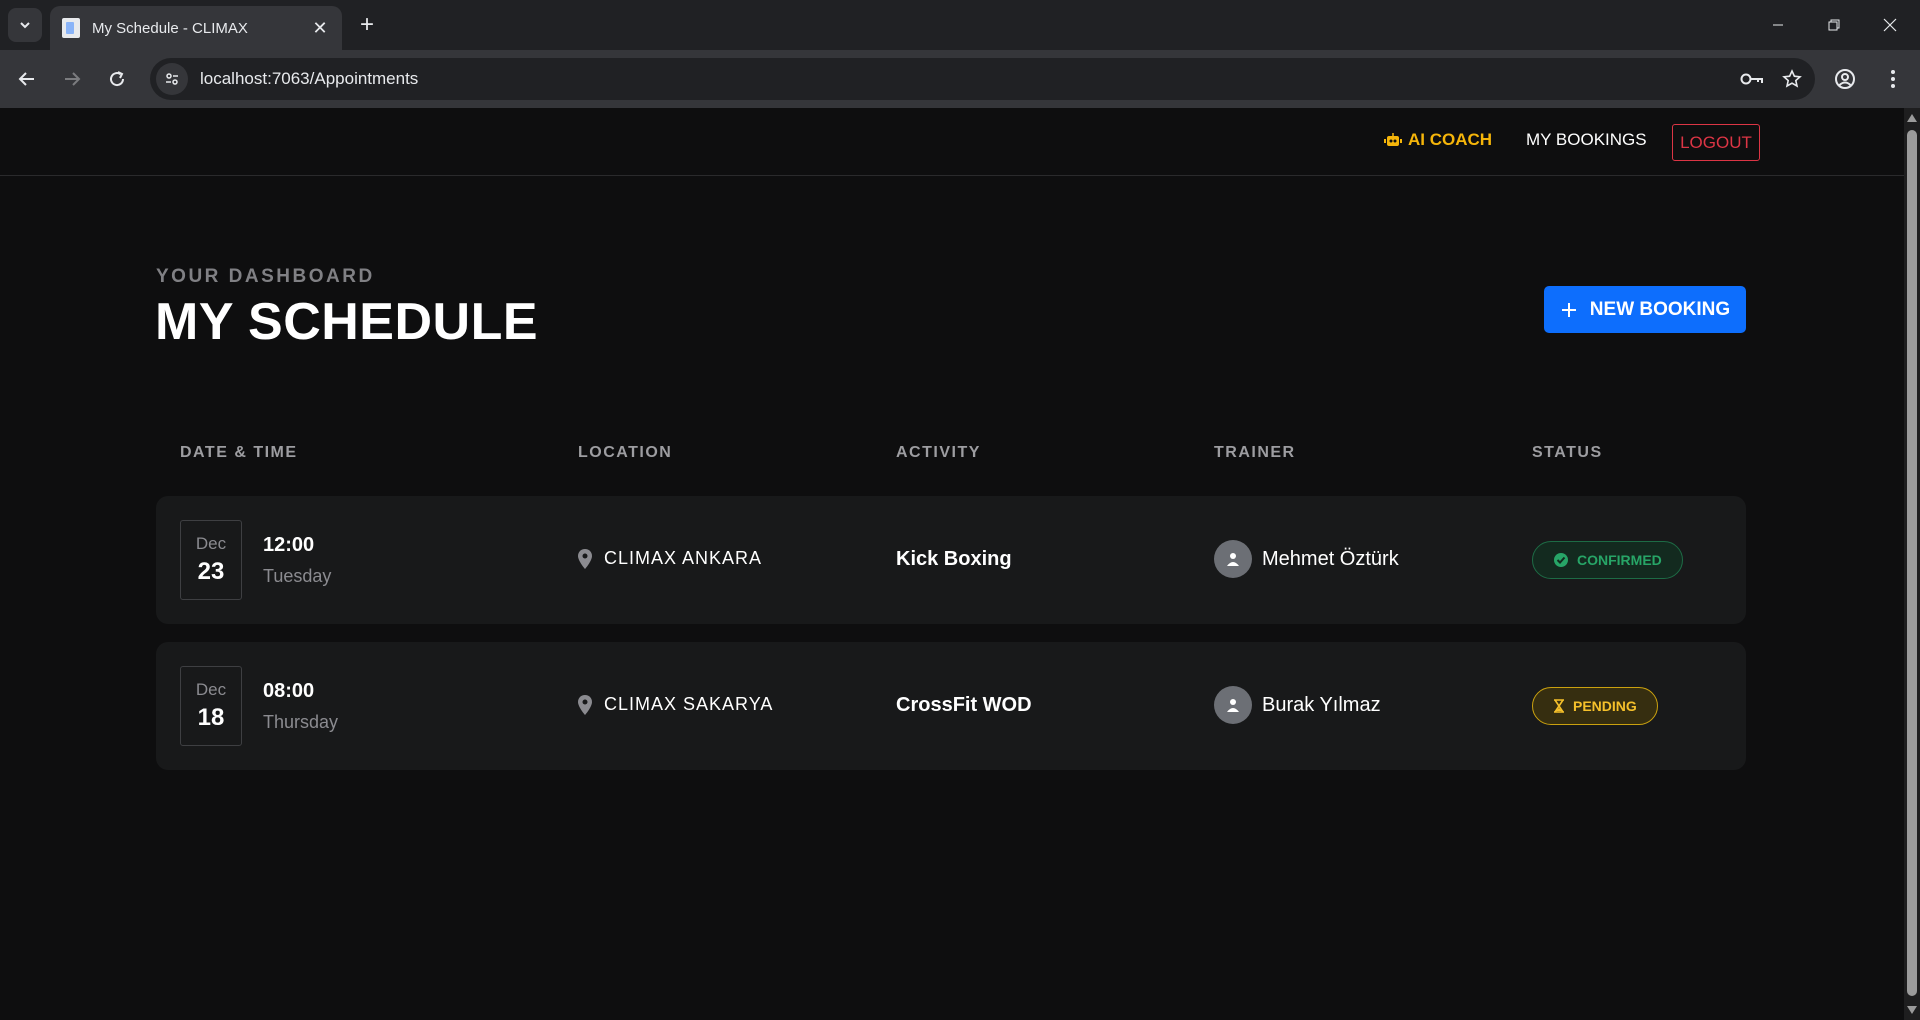  Describe the element at coordinates (1321, 704) in the screenshot. I see `trainer-name: Burak Yılmaz` at that location.